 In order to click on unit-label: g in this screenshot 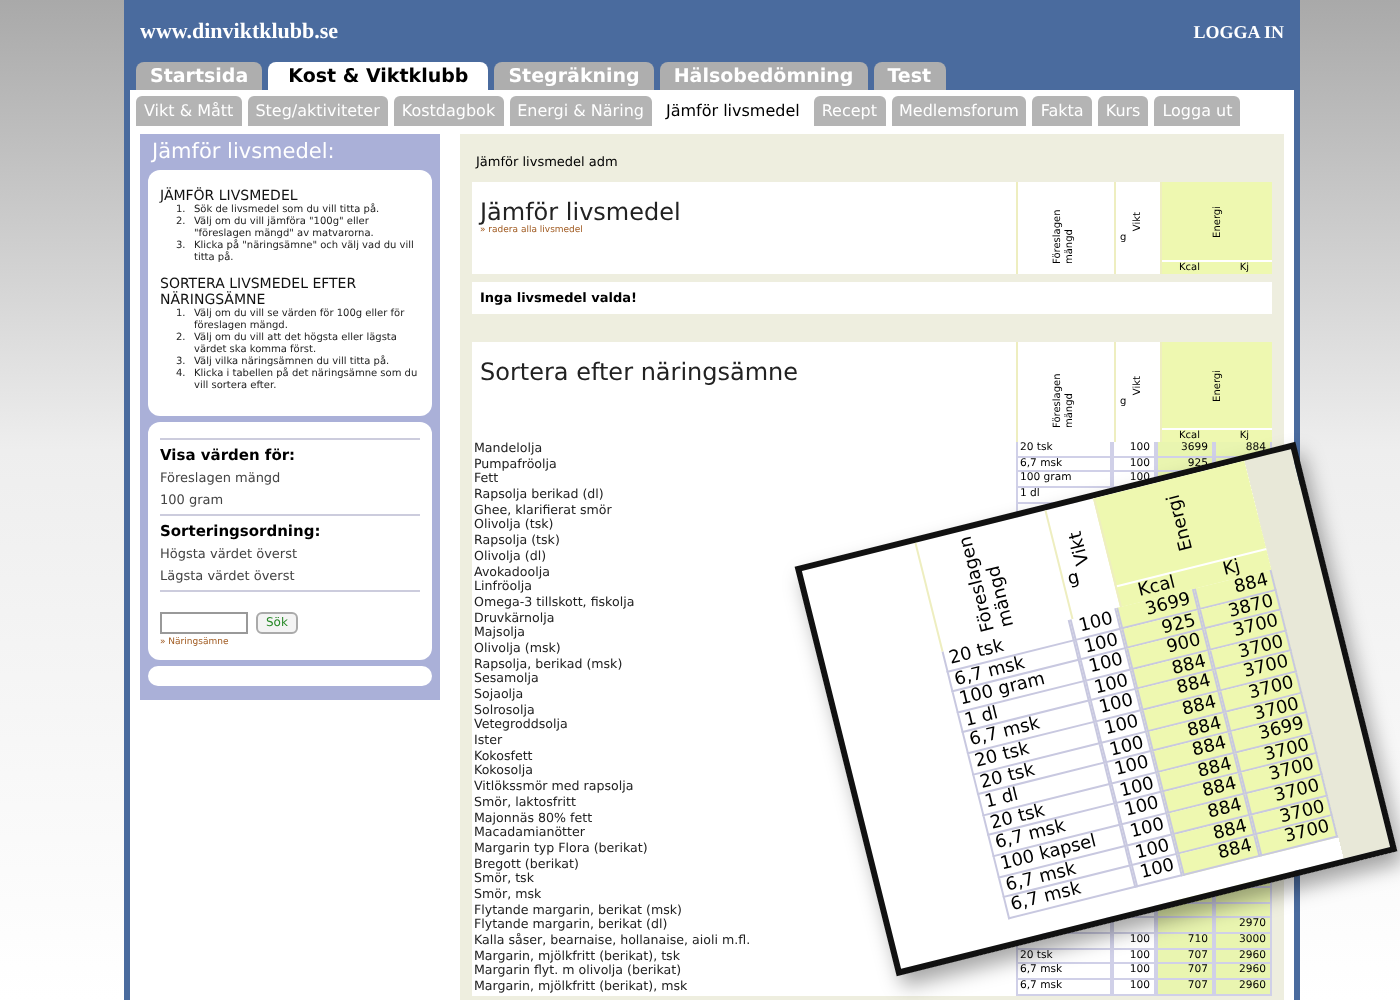, I will do `click(1073, 578)`.